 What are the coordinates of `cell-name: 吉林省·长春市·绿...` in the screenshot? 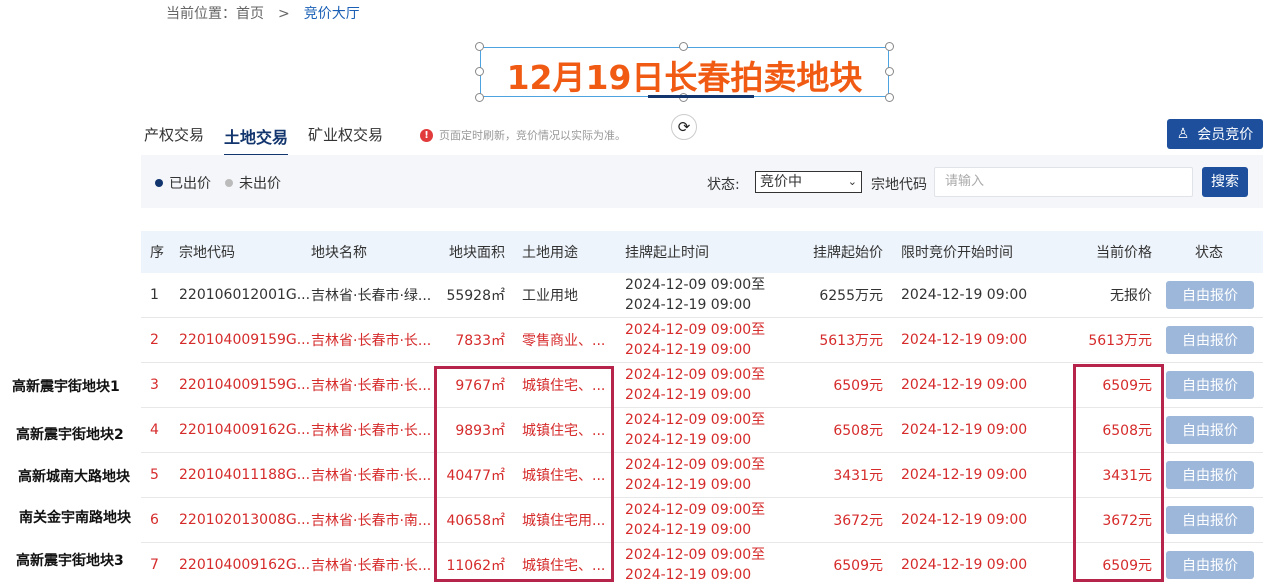 It's located at (371, 295).